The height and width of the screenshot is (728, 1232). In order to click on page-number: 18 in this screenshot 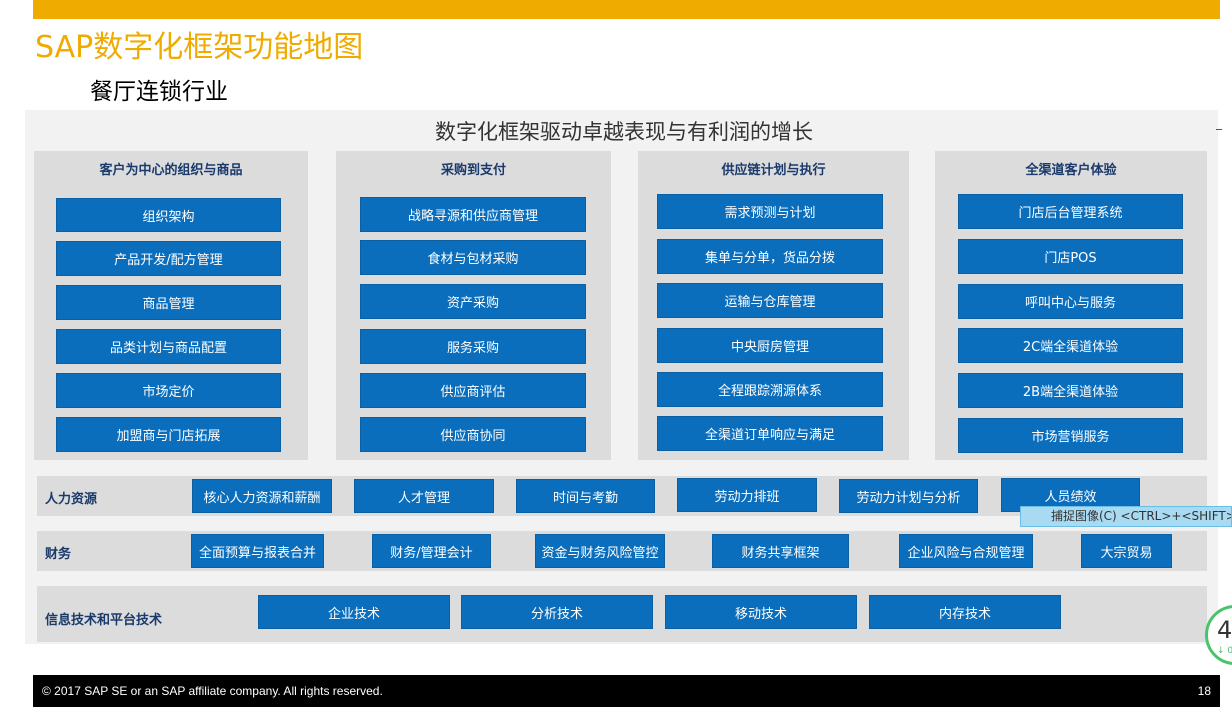, I will do `click(1204, 691)`.